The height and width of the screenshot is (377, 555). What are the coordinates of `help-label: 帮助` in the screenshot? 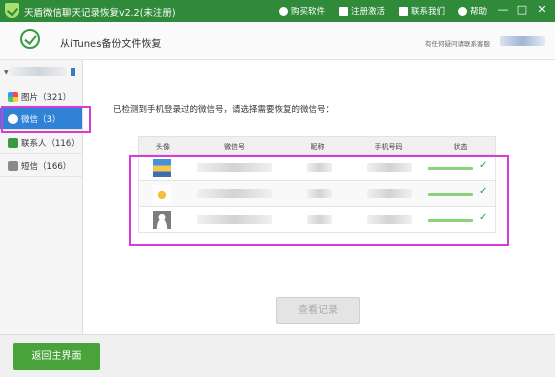 It's located at (479, 12).